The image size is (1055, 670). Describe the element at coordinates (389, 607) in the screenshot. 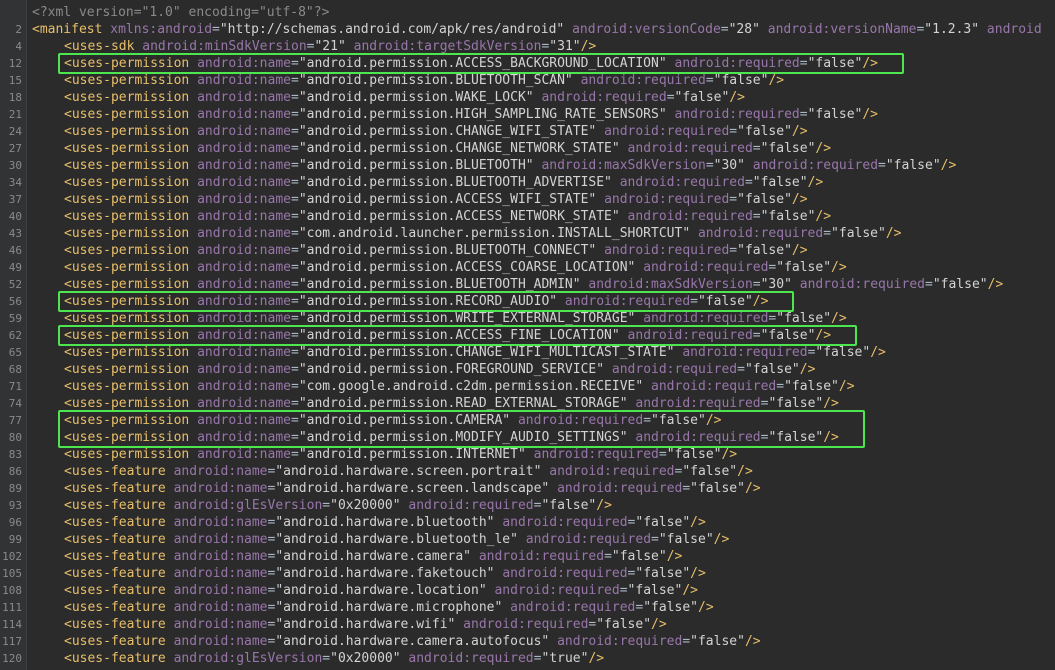

I see `xml-attribute-value: "android.hardware.microphone"` at that location.